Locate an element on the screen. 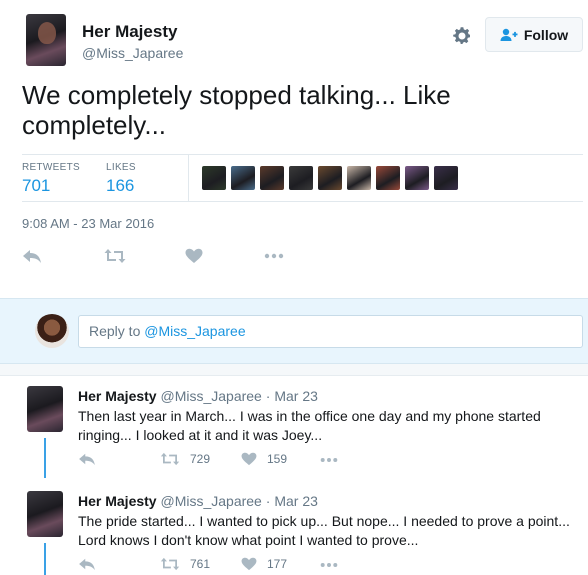  reply-composer: Reply to @Miss_Japaree is located at coordinates (294, 331).